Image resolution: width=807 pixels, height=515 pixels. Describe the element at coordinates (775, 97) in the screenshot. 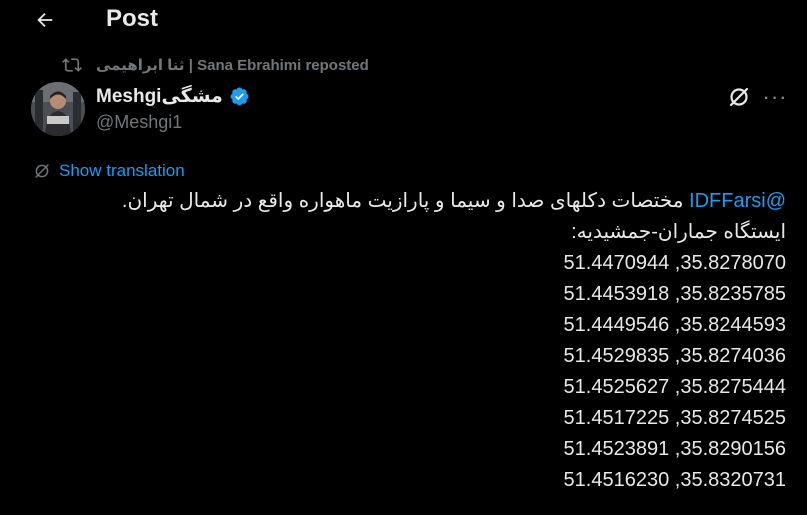

I see `more-icon: ···` at that location.